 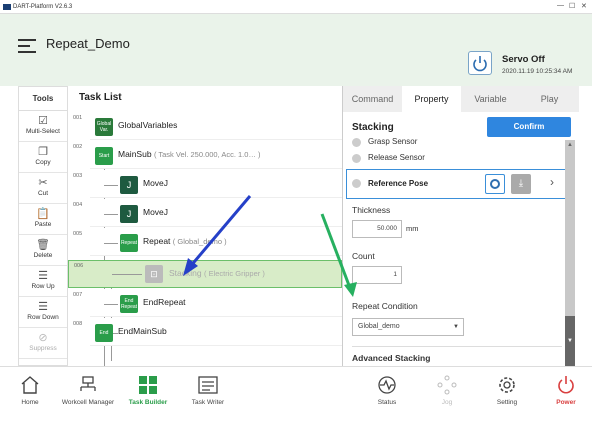 What do you see at coordinates (447, 385) in the screenshot?
I see `jog-icon` at bounding box center [447, 385].